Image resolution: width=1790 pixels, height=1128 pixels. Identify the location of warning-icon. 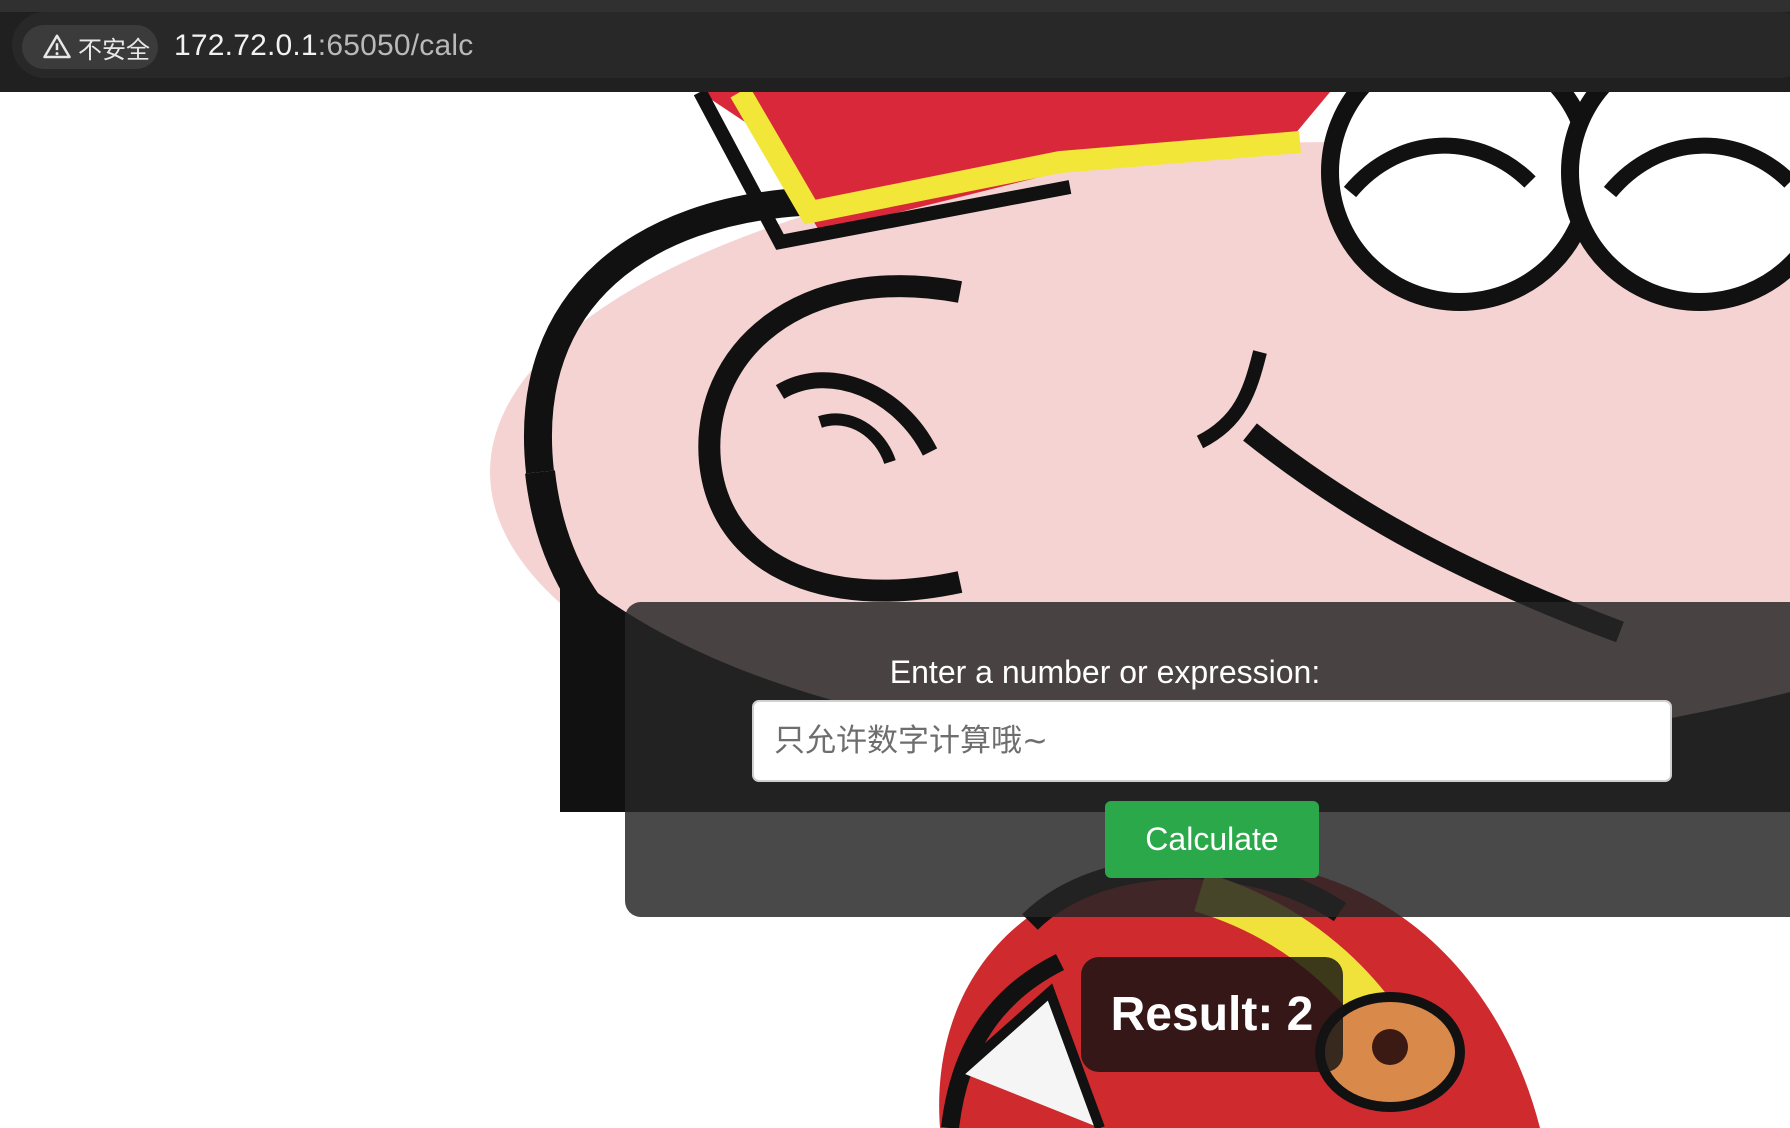
(57, 46).